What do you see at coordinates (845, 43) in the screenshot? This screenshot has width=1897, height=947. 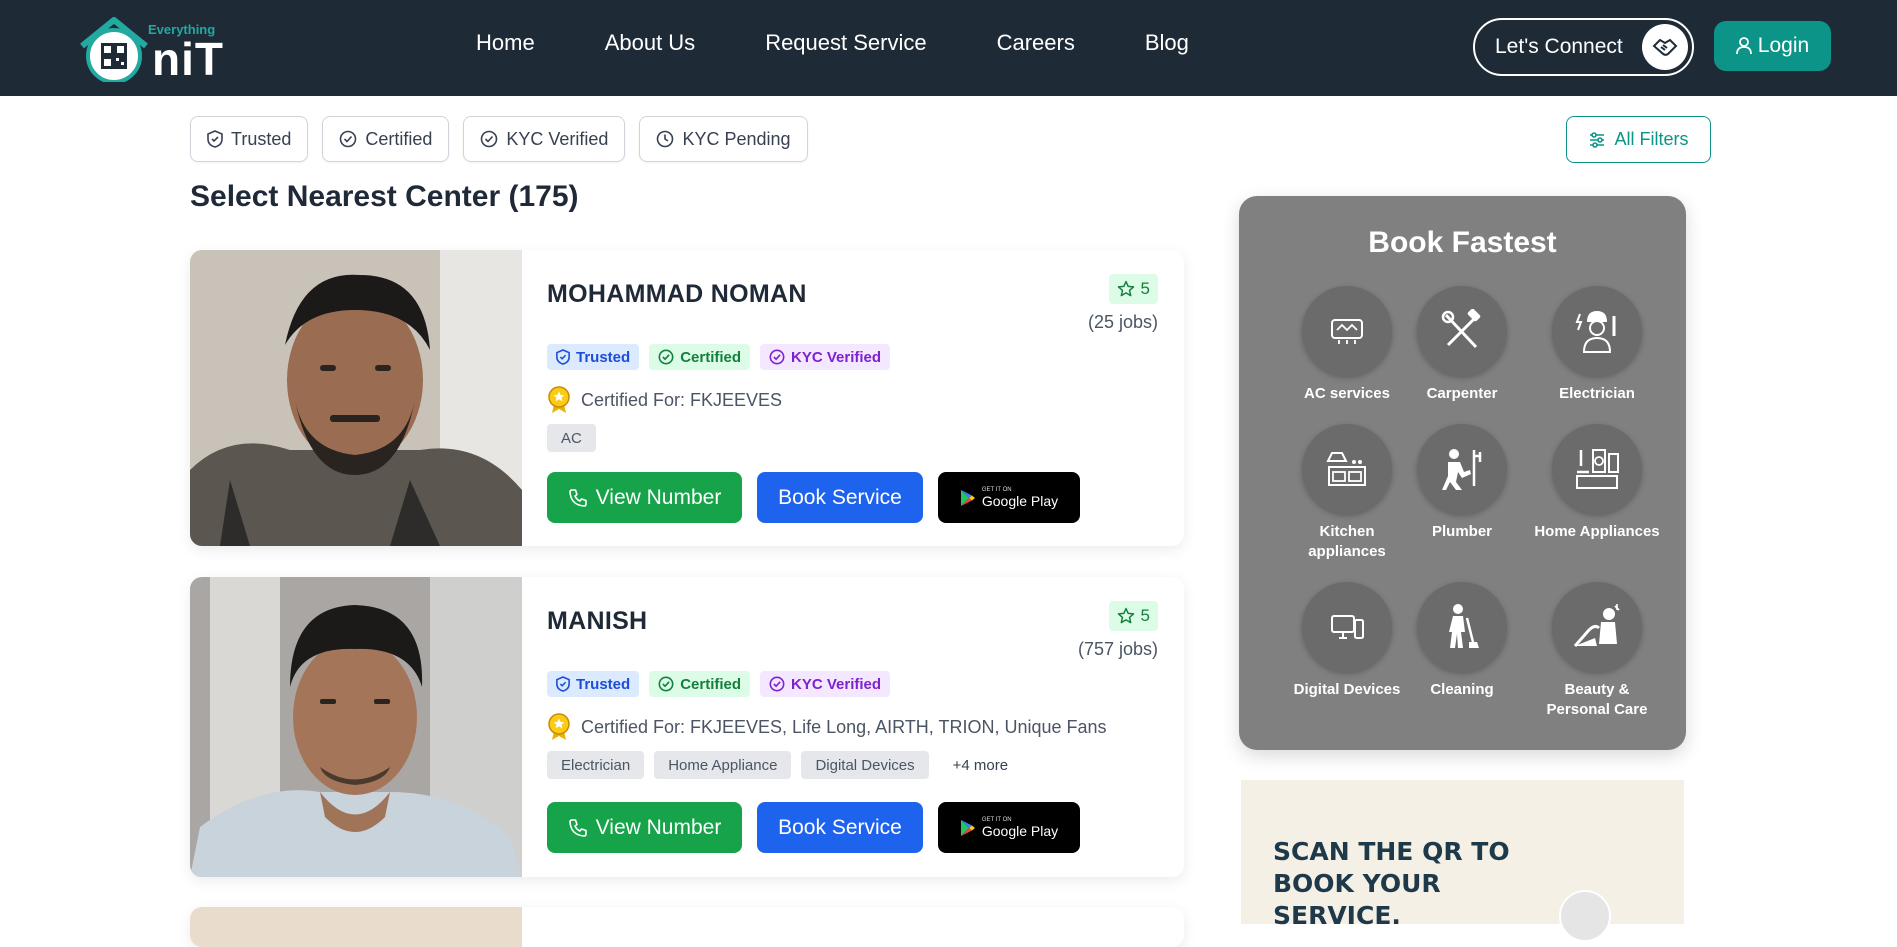 I see `nav-request-service: Request Service` at bounding box center [845, 43].